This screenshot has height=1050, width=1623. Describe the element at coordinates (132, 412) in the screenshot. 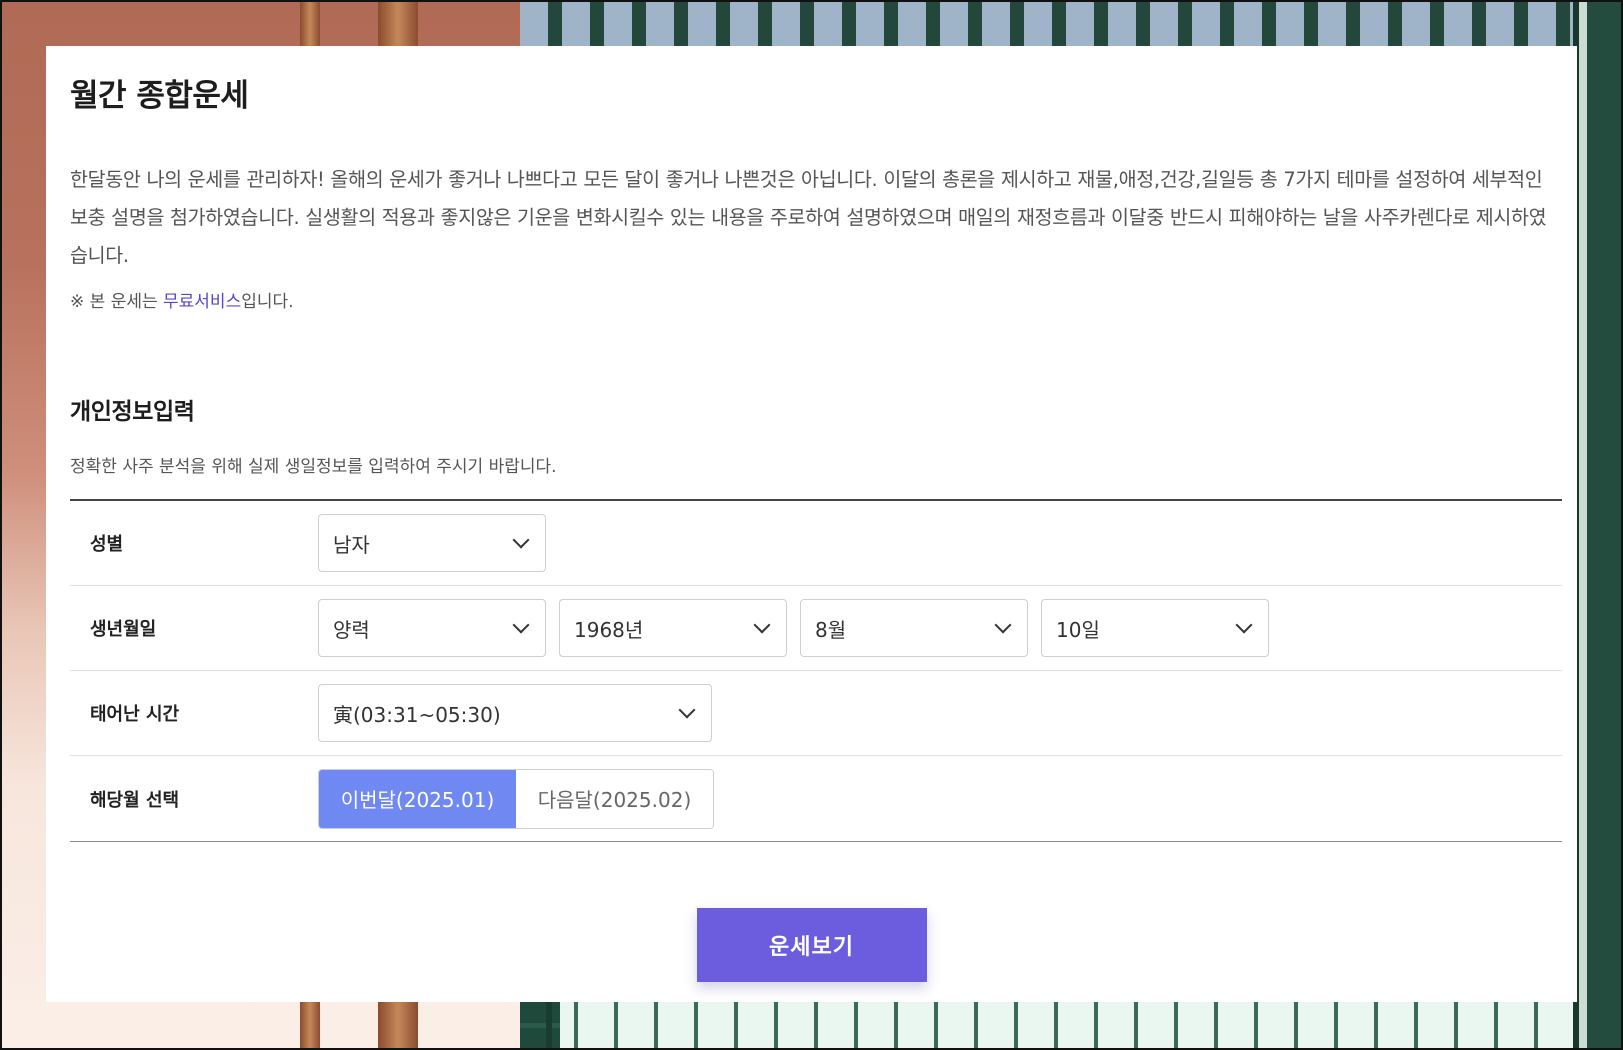

I see `personal-info-title: 개인정보입력` at that location.